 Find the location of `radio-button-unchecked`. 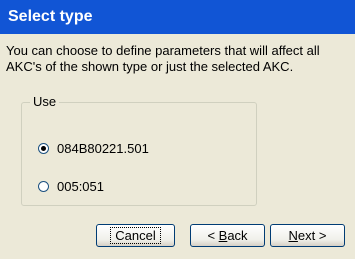

radio-button-unchecked is located at coordinates (43, 186).